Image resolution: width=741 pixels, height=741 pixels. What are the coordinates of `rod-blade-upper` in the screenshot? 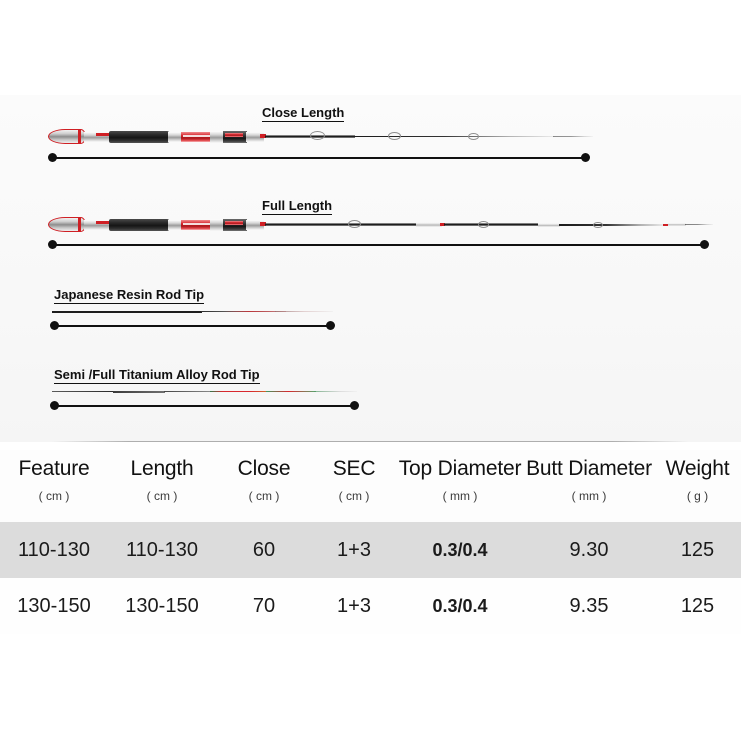 It's located at (454, 136).